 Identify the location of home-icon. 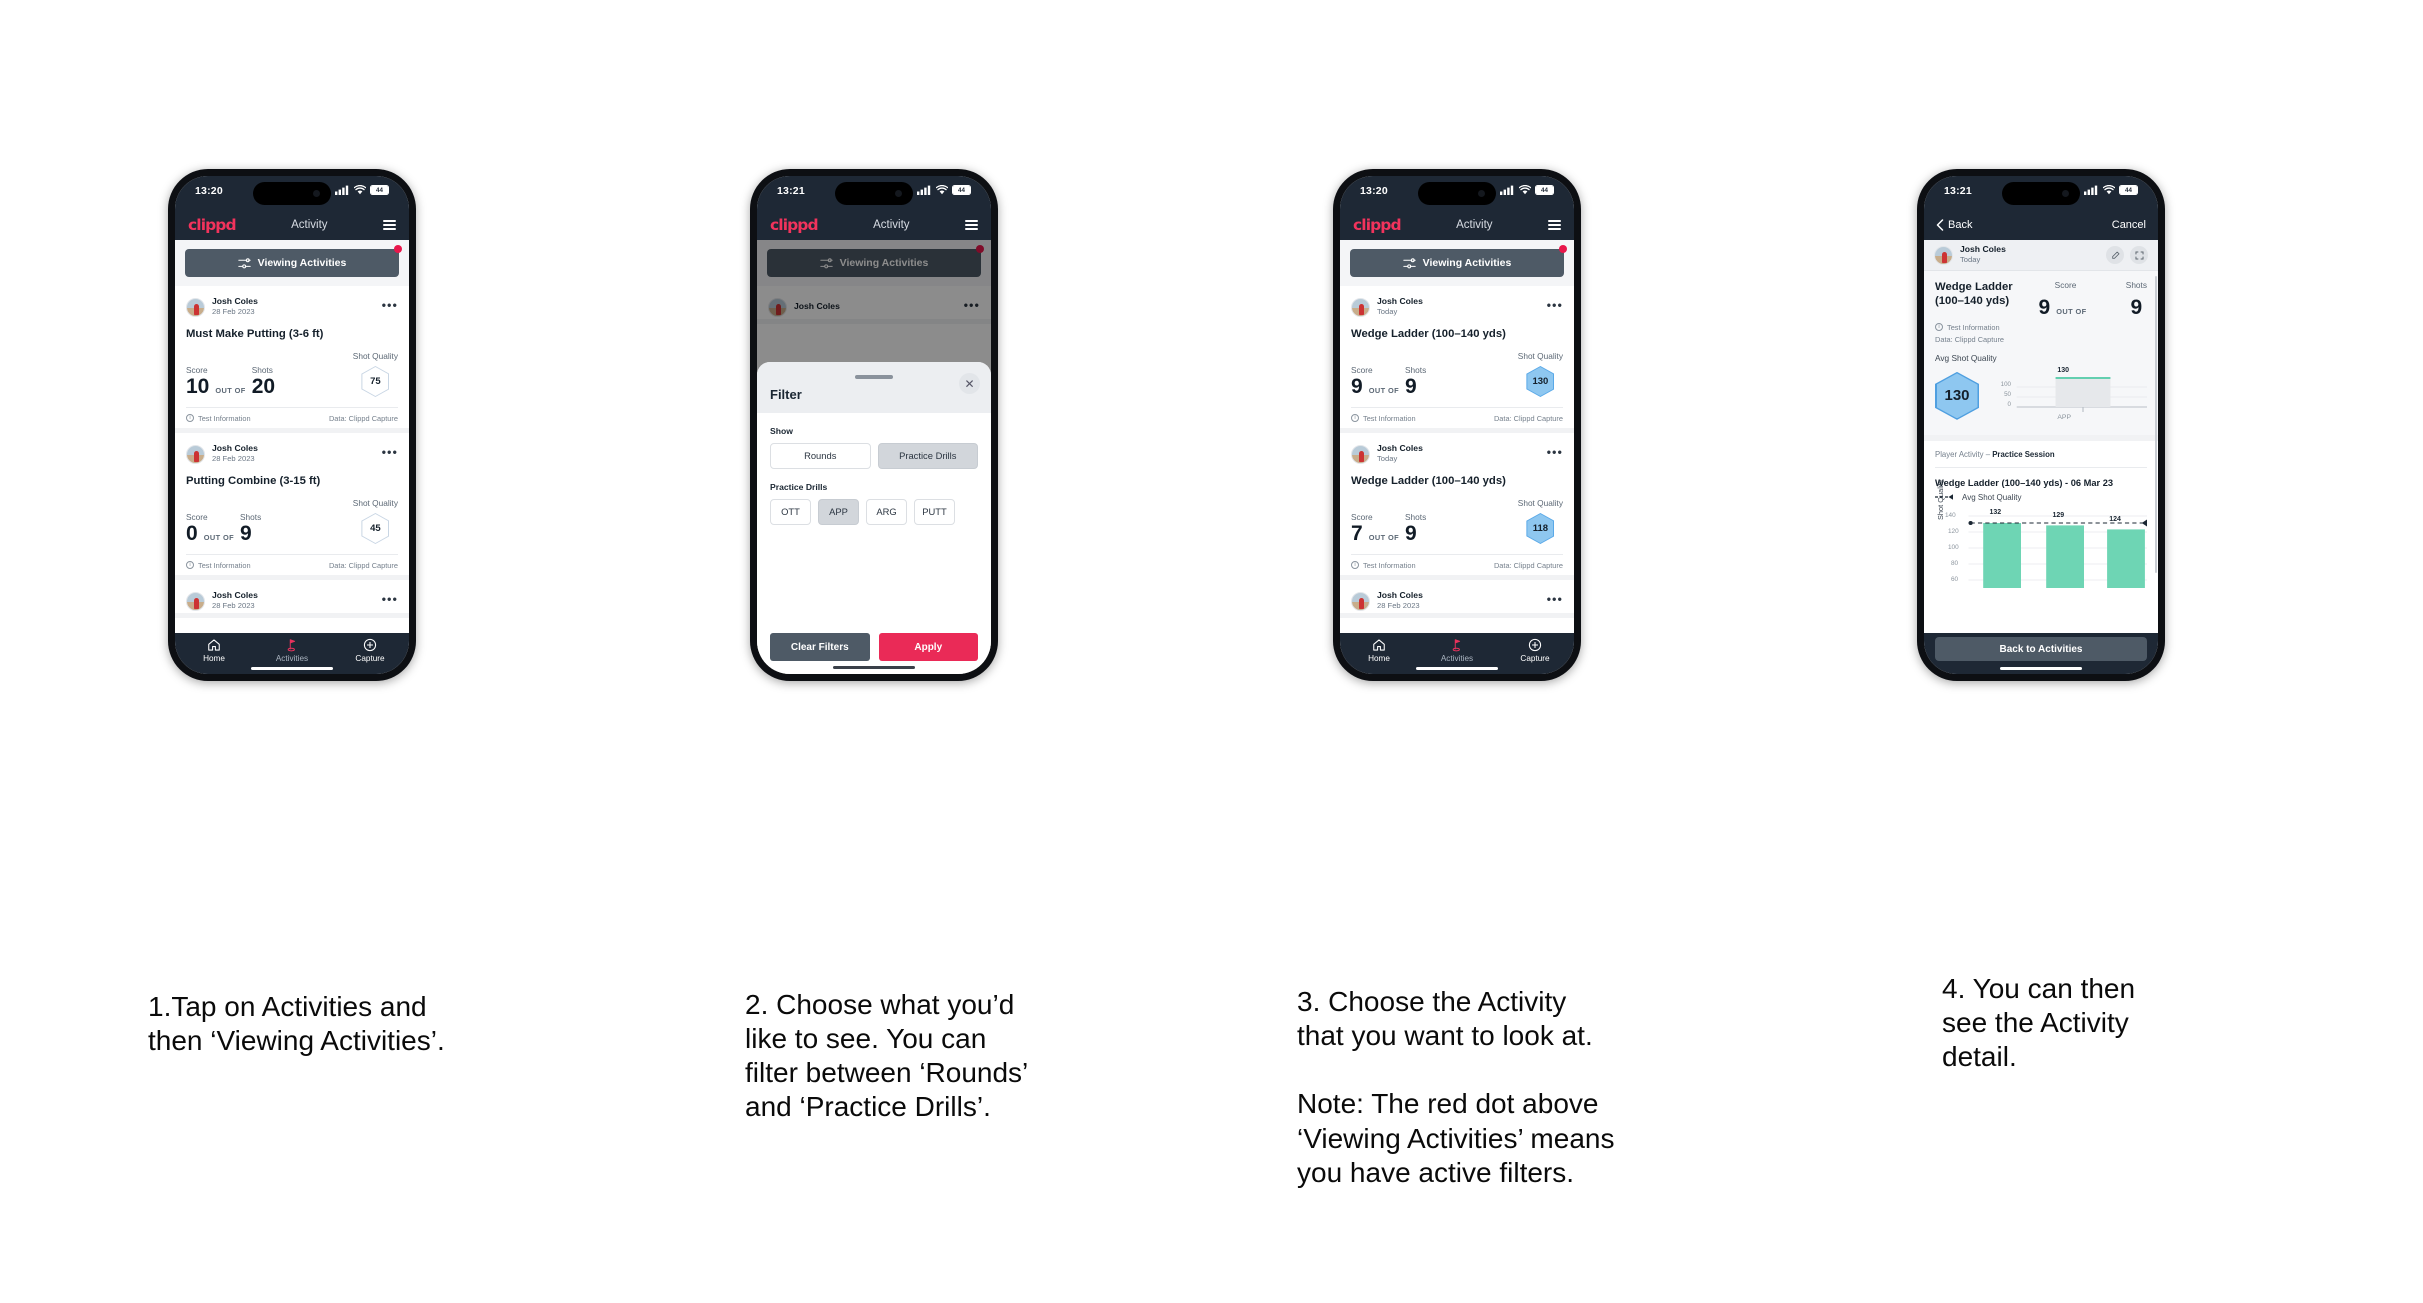
(214, 645).